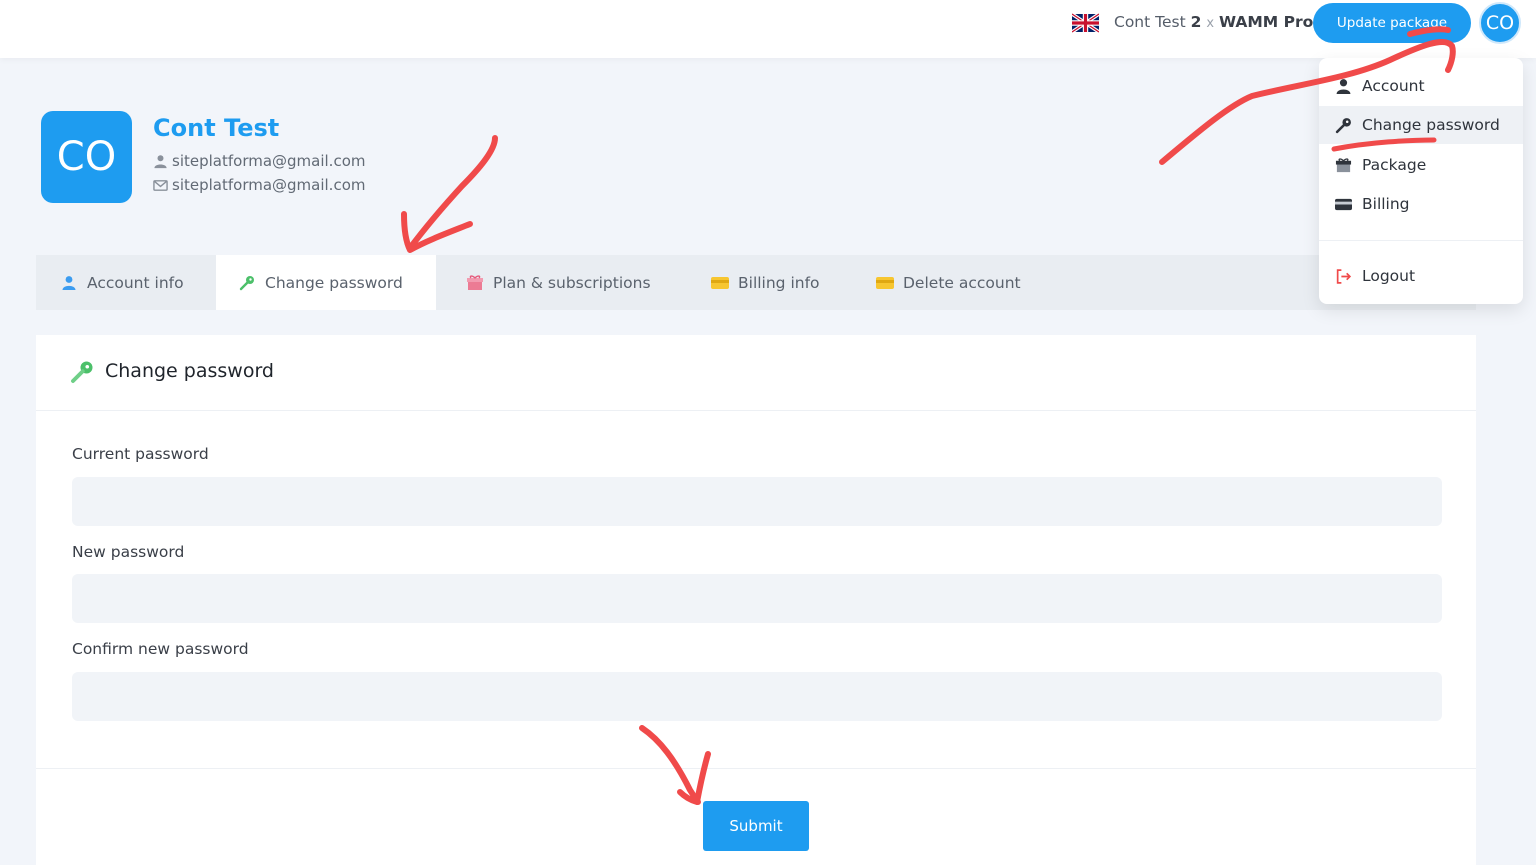 The image size is (1536, 865). What do you see at coordinates (779, 282) in the screenshot?
I see `tab-label: Billing info` at bounding box center [779, 282].